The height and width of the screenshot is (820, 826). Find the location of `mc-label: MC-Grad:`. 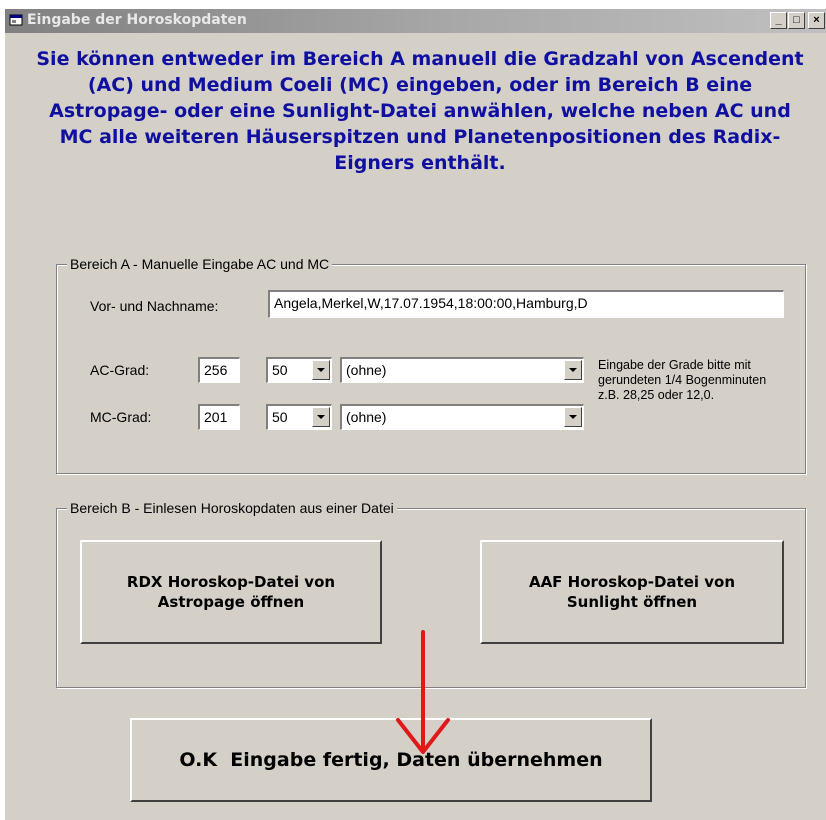

mc-label: MC-Grad: is located at coordinates (121, 417).